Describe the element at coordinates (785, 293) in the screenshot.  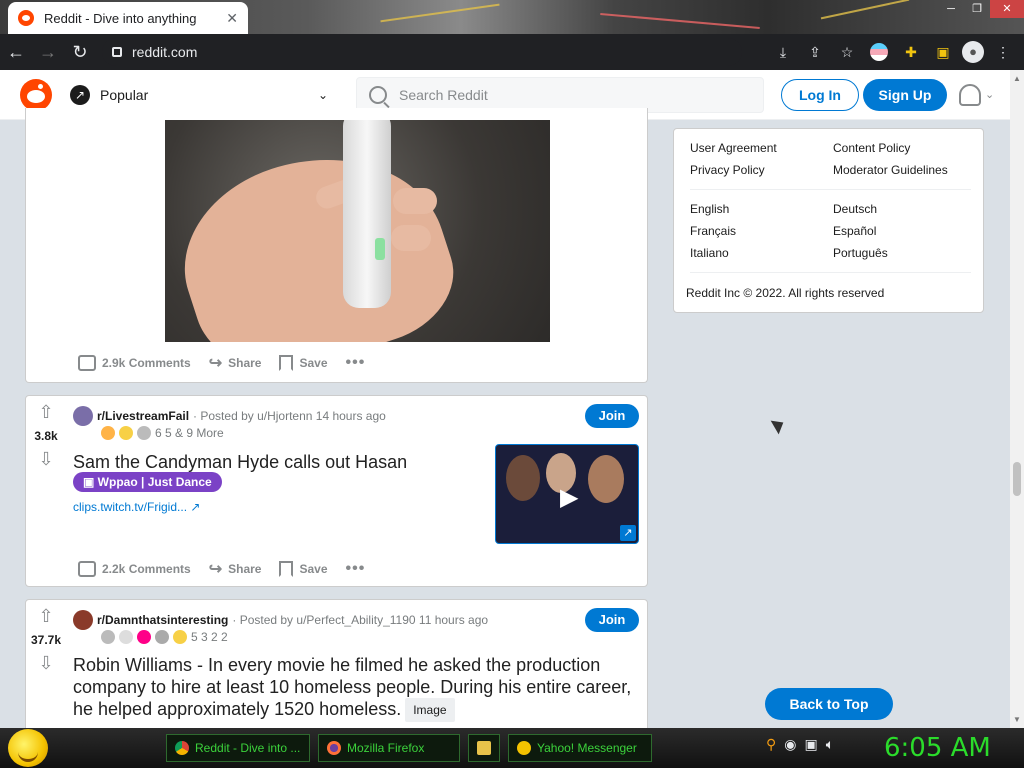
I see `copyright-text: Reddit Inc © 2022. All rights reserved` at that location.